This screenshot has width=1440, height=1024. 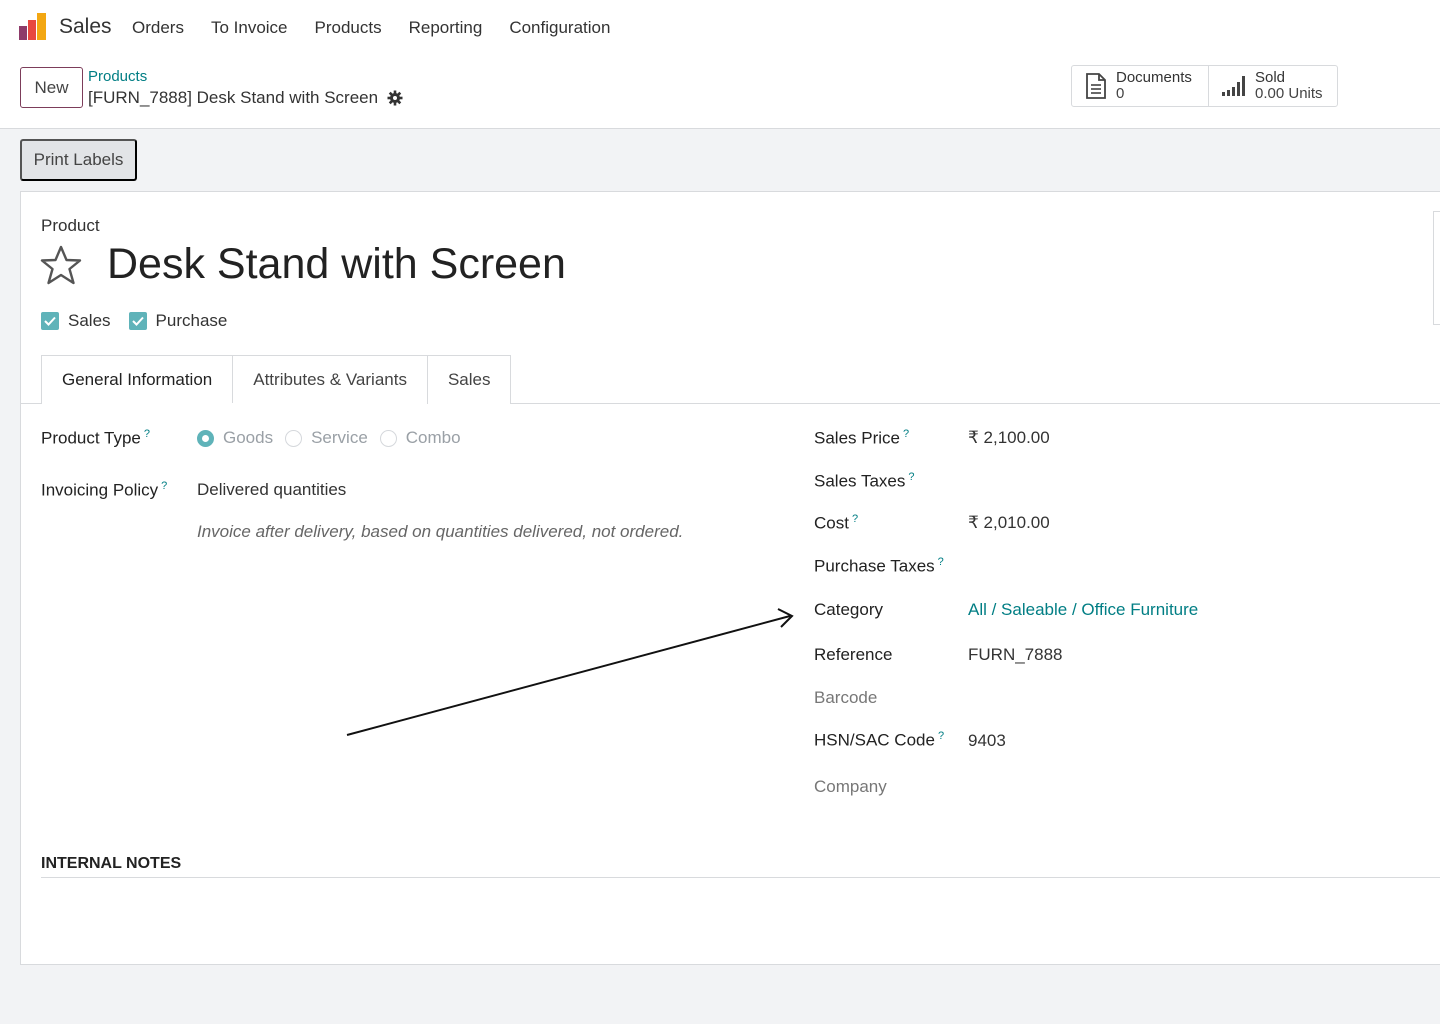 What do you see at coordinates (137, 379) in the screenshot?
I see `tab-general-information: General Information` at bounding box center [137, 379].